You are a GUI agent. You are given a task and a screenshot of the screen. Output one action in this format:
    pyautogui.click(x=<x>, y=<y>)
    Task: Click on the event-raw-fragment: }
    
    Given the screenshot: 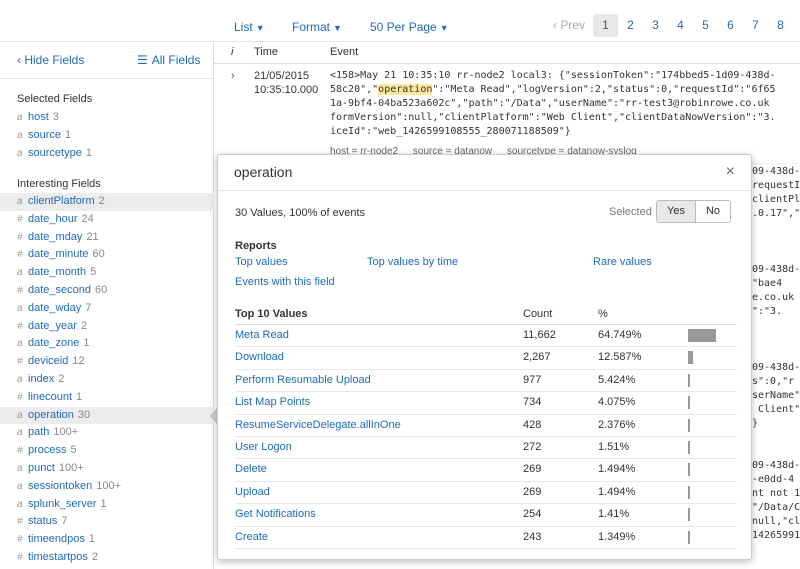 What is the action you would take?
    pyautogui.click(x=755, y=423)
    